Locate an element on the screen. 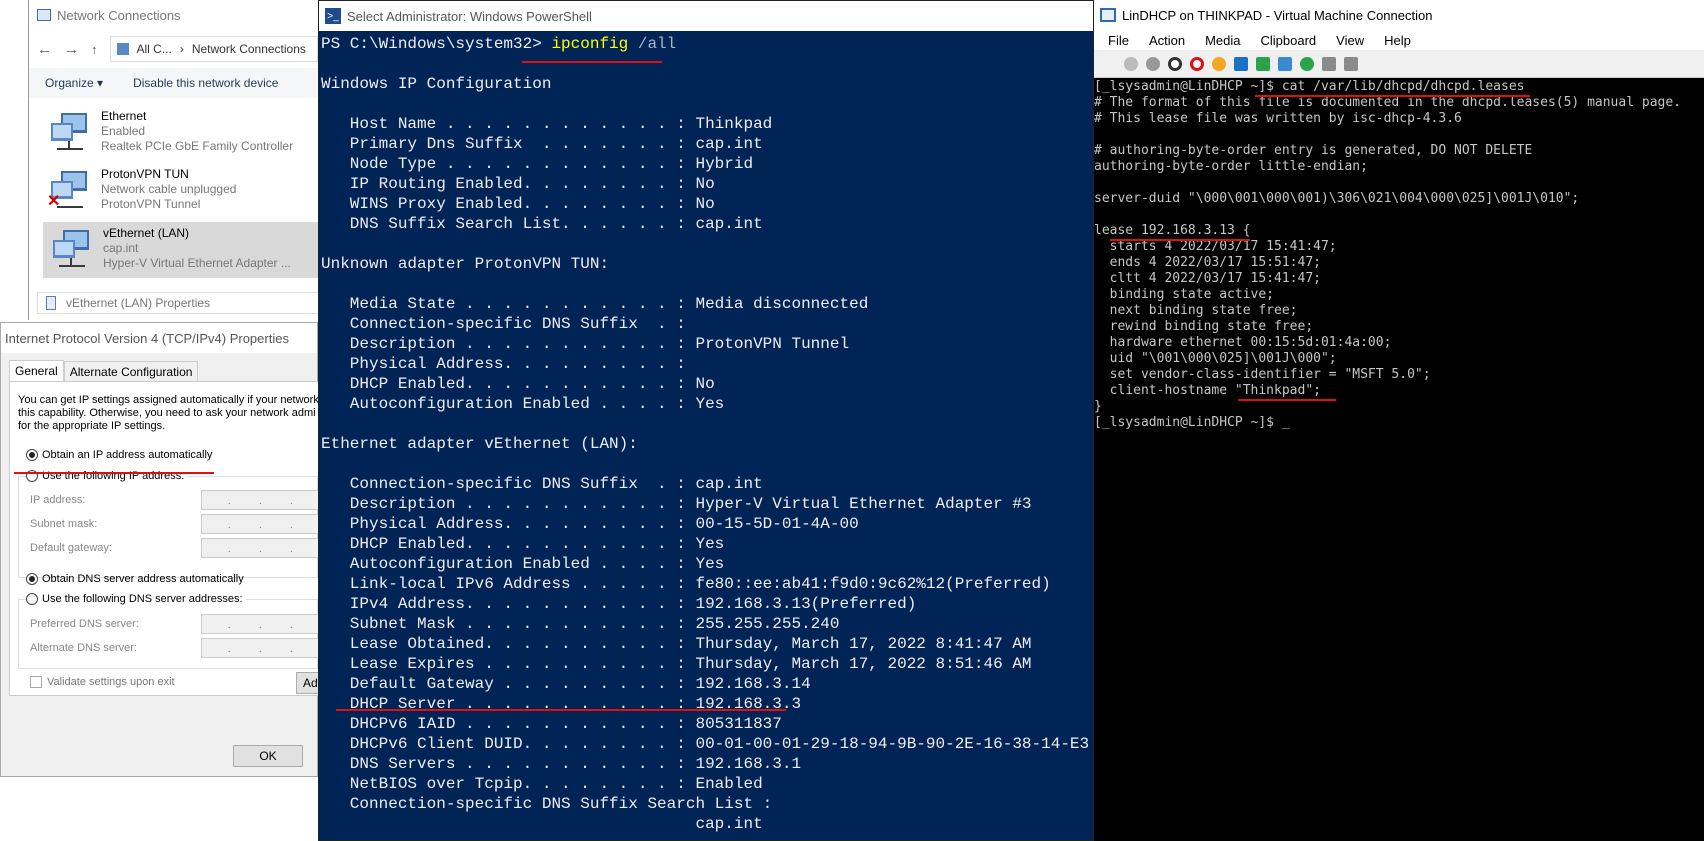  share-icon is located at coordinates (1351, 63).